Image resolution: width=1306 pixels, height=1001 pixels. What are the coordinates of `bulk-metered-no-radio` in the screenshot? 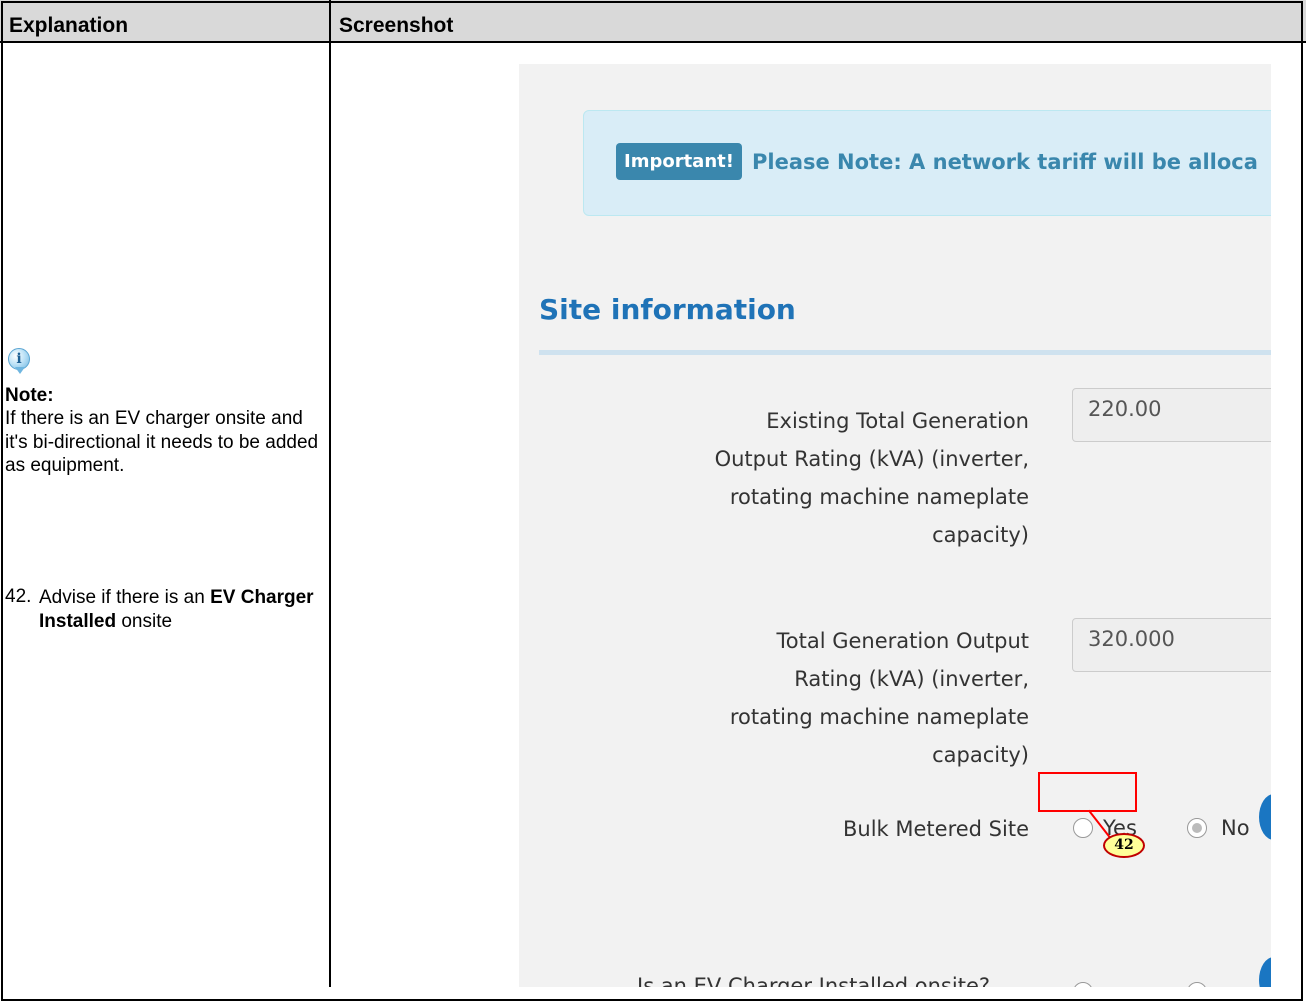 It's located at (1197, 828).